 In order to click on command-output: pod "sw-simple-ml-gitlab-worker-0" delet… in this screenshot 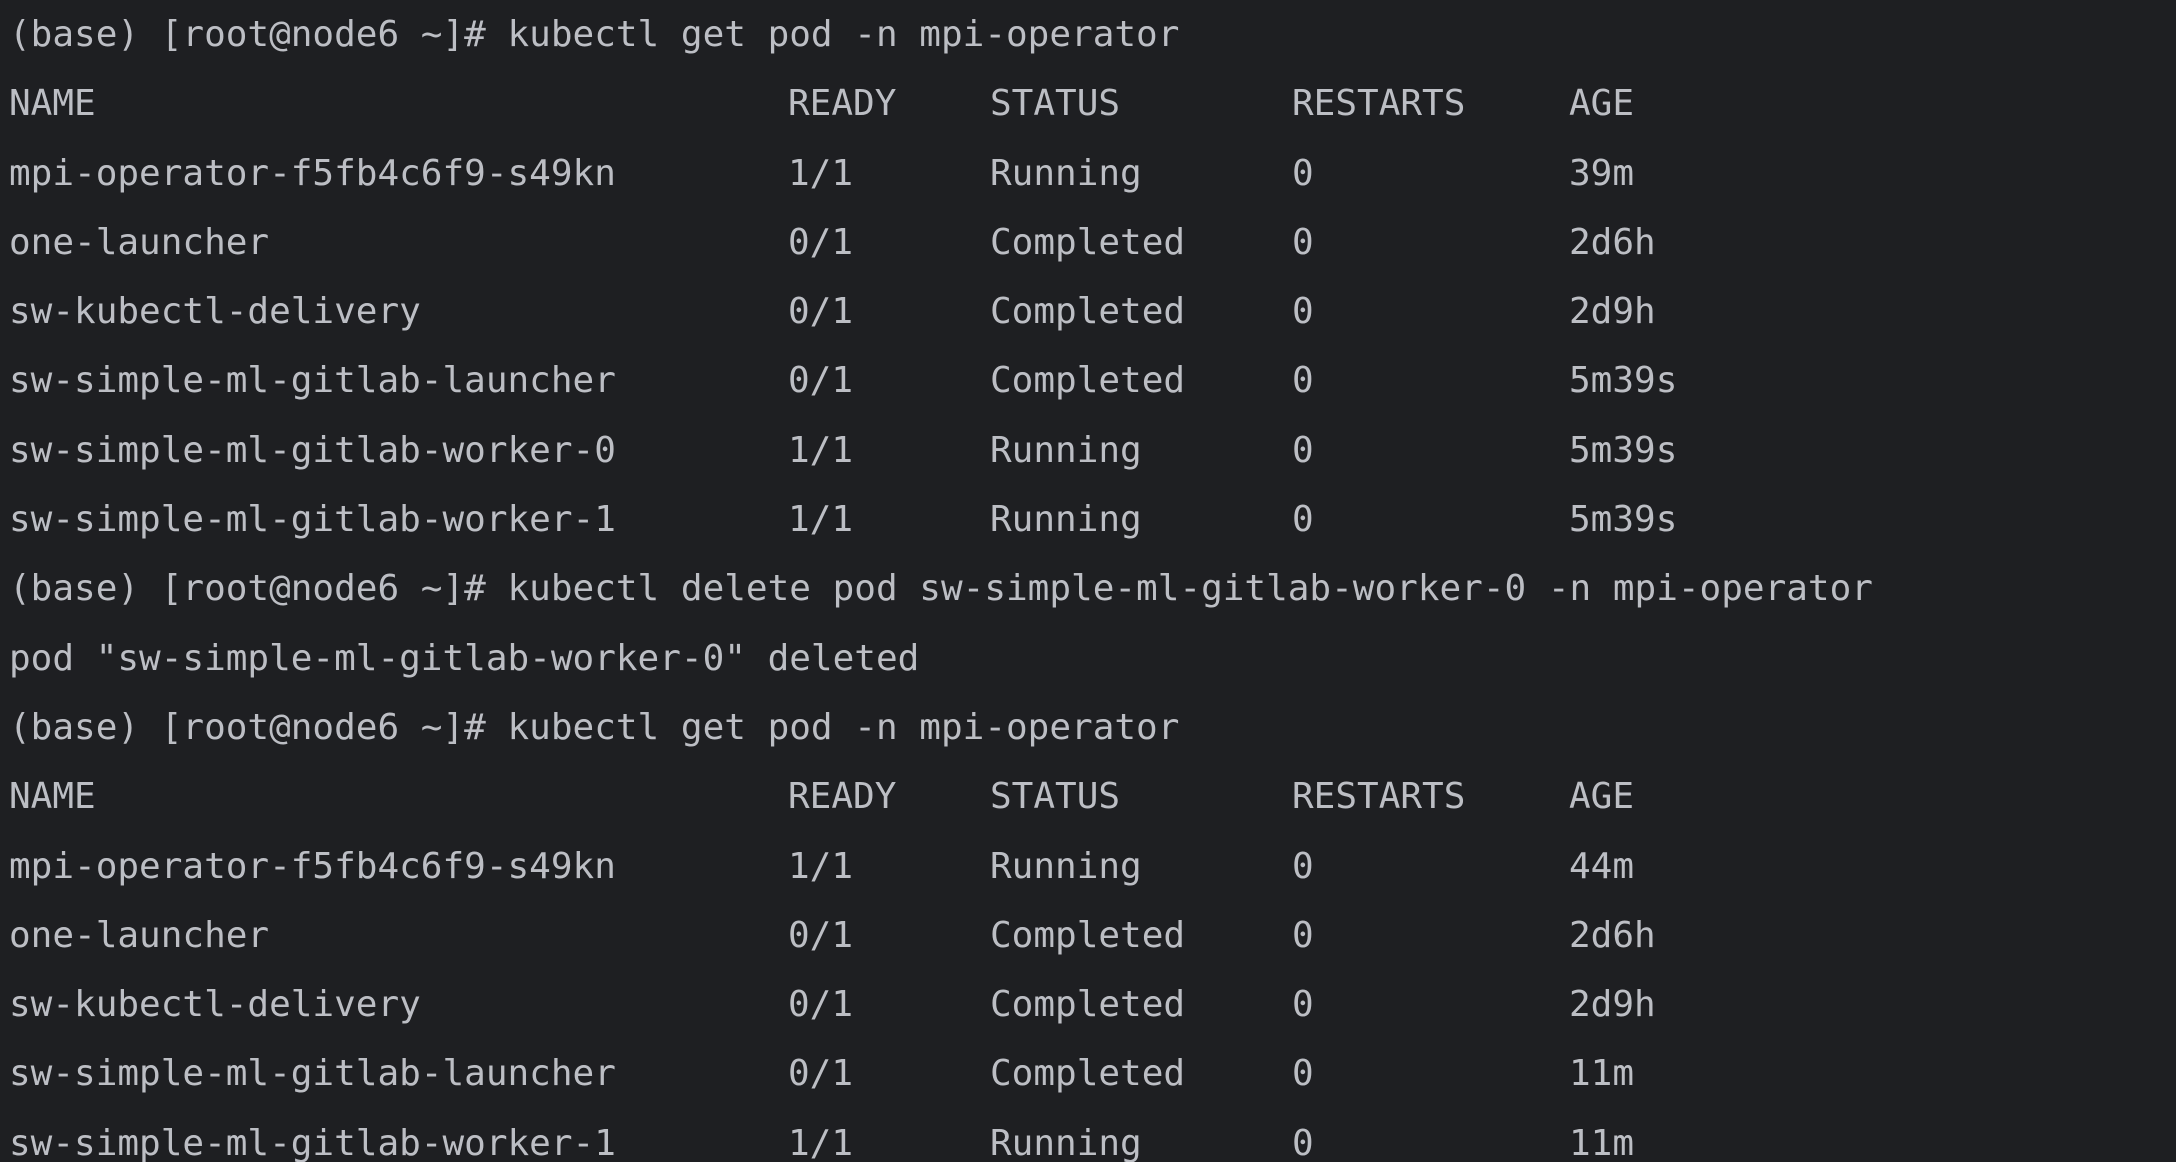, I will do `click(464, 658)`.